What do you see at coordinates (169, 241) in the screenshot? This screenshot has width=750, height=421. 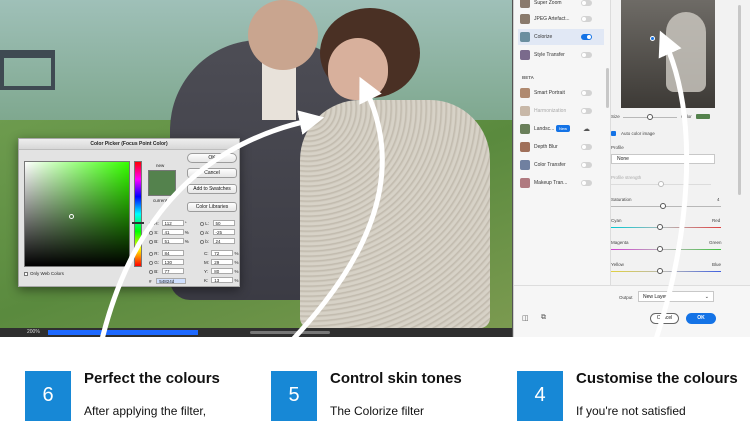 I see `field-b: B: 51 %` at bounding box center [169, 241].